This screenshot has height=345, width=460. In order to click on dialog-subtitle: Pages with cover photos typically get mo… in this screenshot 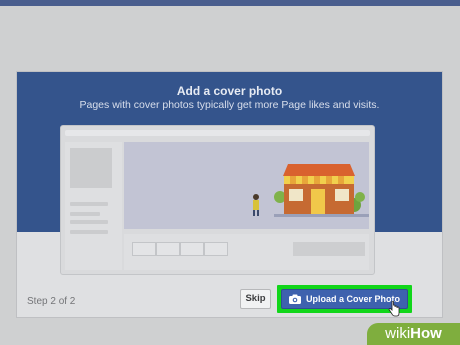, I will do `click(229, 105)`.